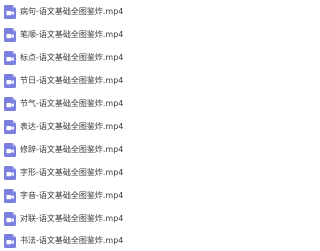 The width and height of the screenshot is (320, 251). Describe the element at coordinates (72, 80) in the screenshot. I see `file-name: 节日-语文基础全图鉴炸.mp4` at that location.